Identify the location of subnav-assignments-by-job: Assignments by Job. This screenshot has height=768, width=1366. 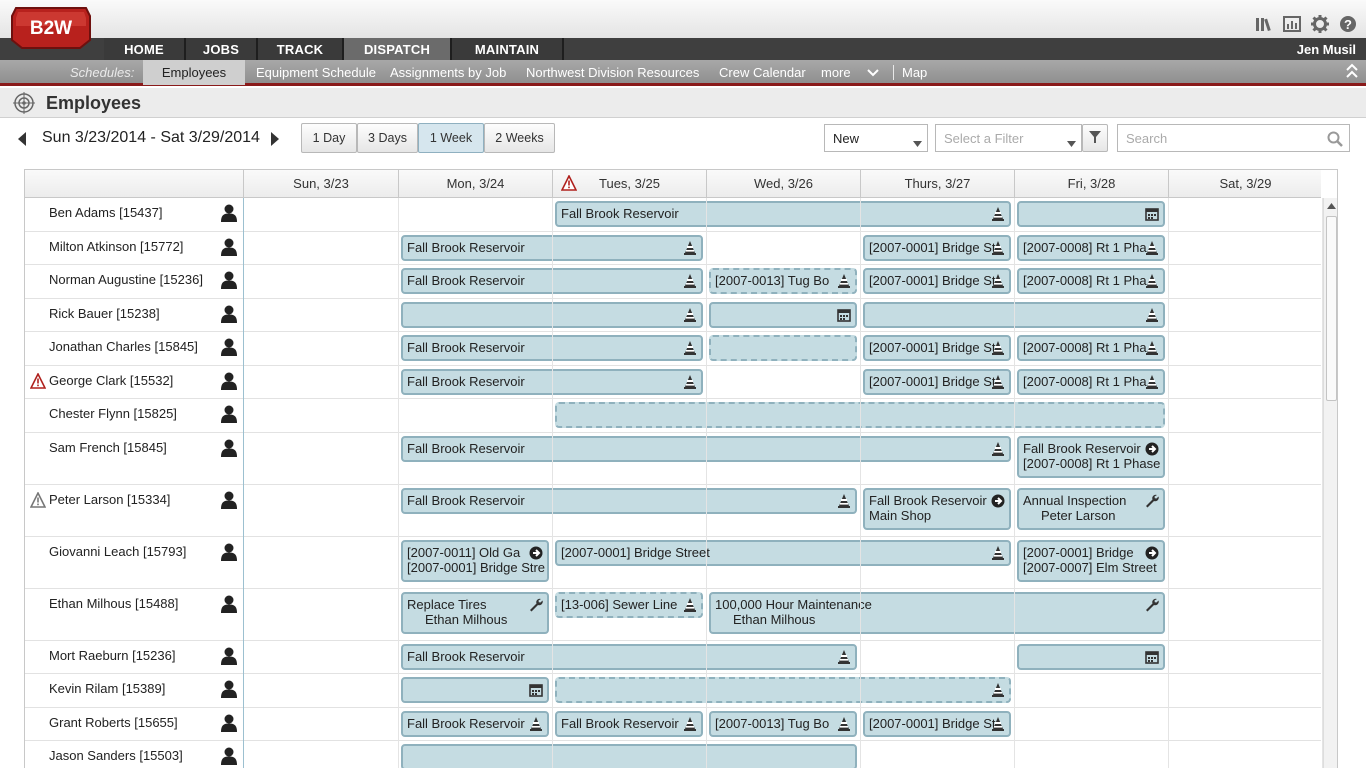
(448, 72).